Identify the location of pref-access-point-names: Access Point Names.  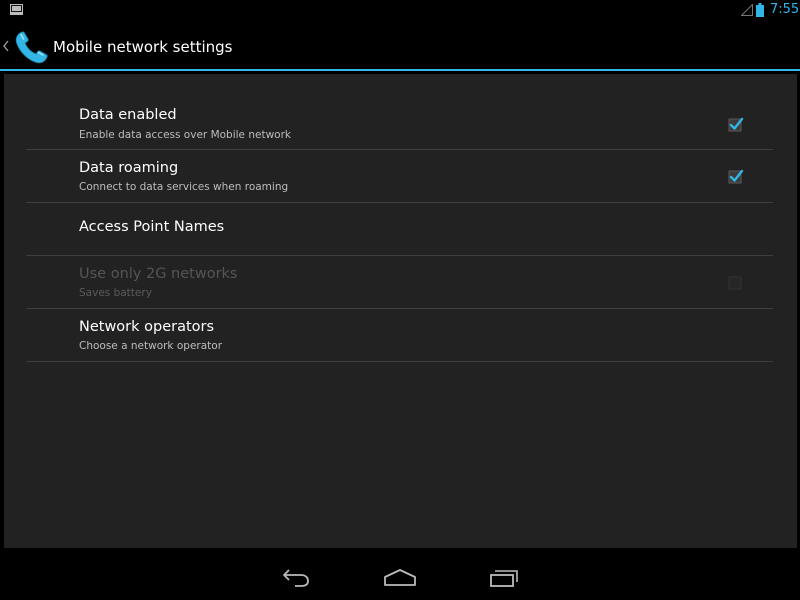
(399, 229).